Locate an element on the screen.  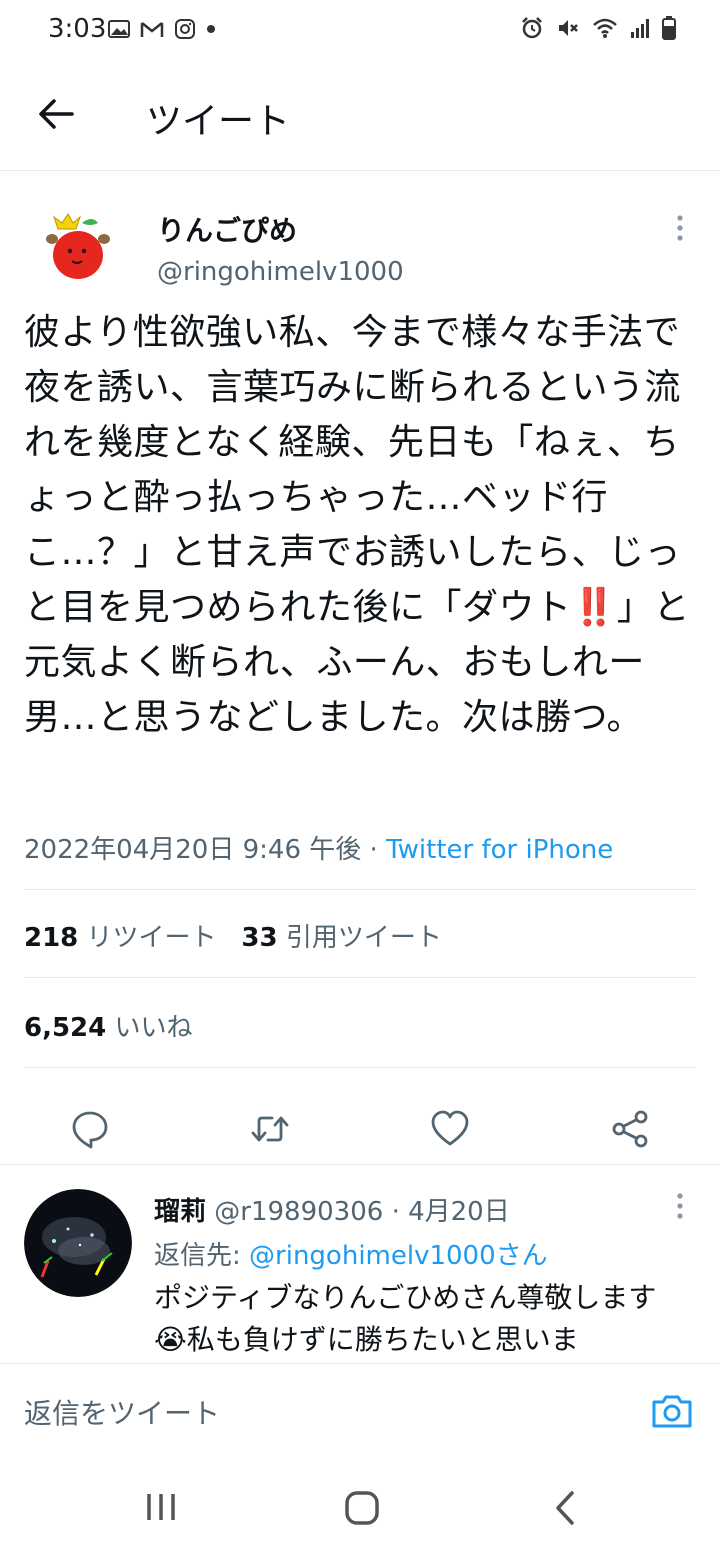
gmail-icon is located at coordinates (152, 29).